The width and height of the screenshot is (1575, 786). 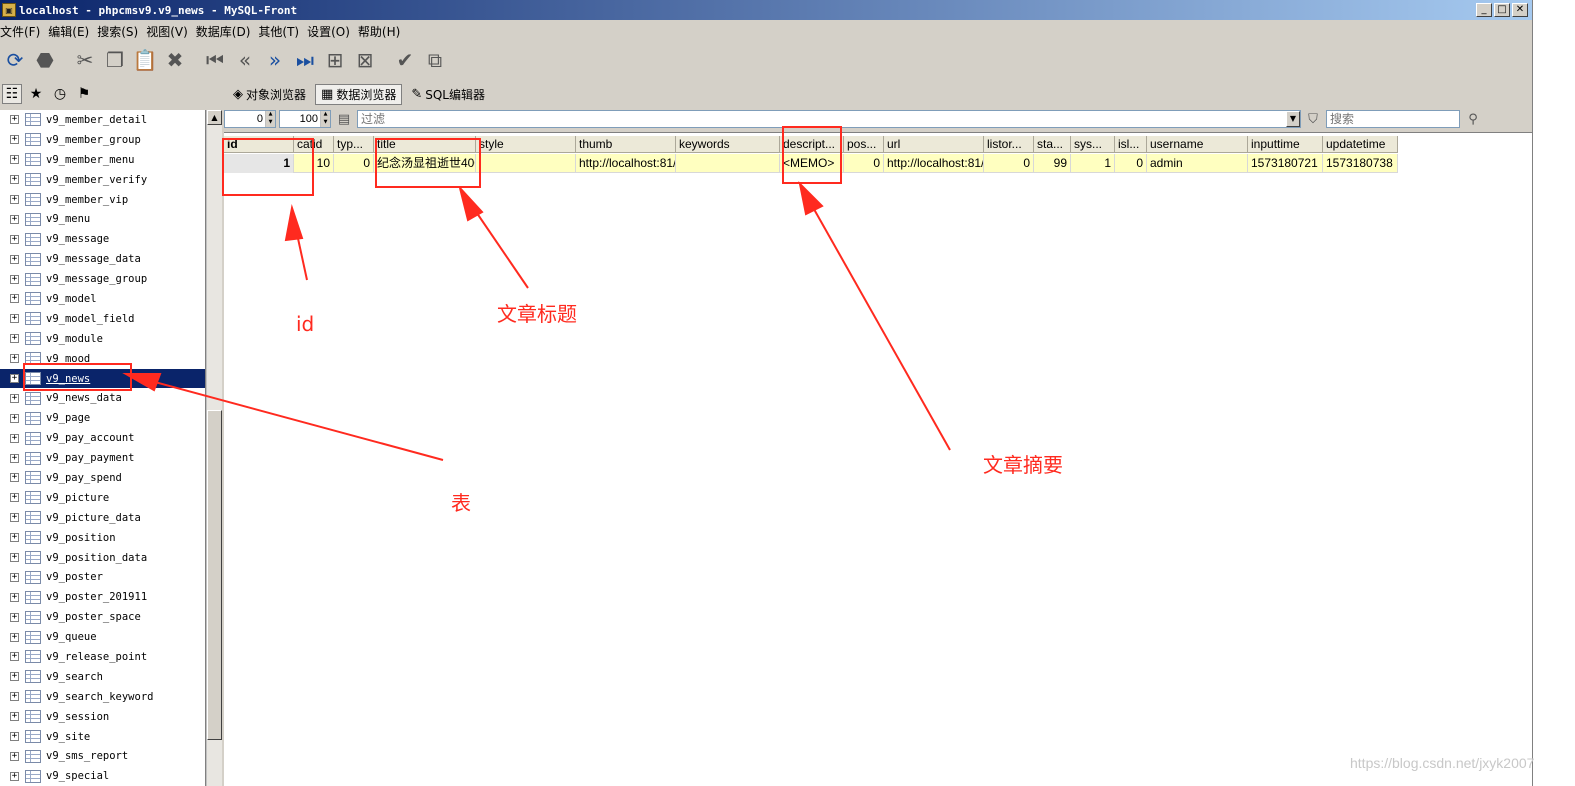 I want to click on tree-item-v9_message_data: + v9_message_data, so click(x=102, y=259).